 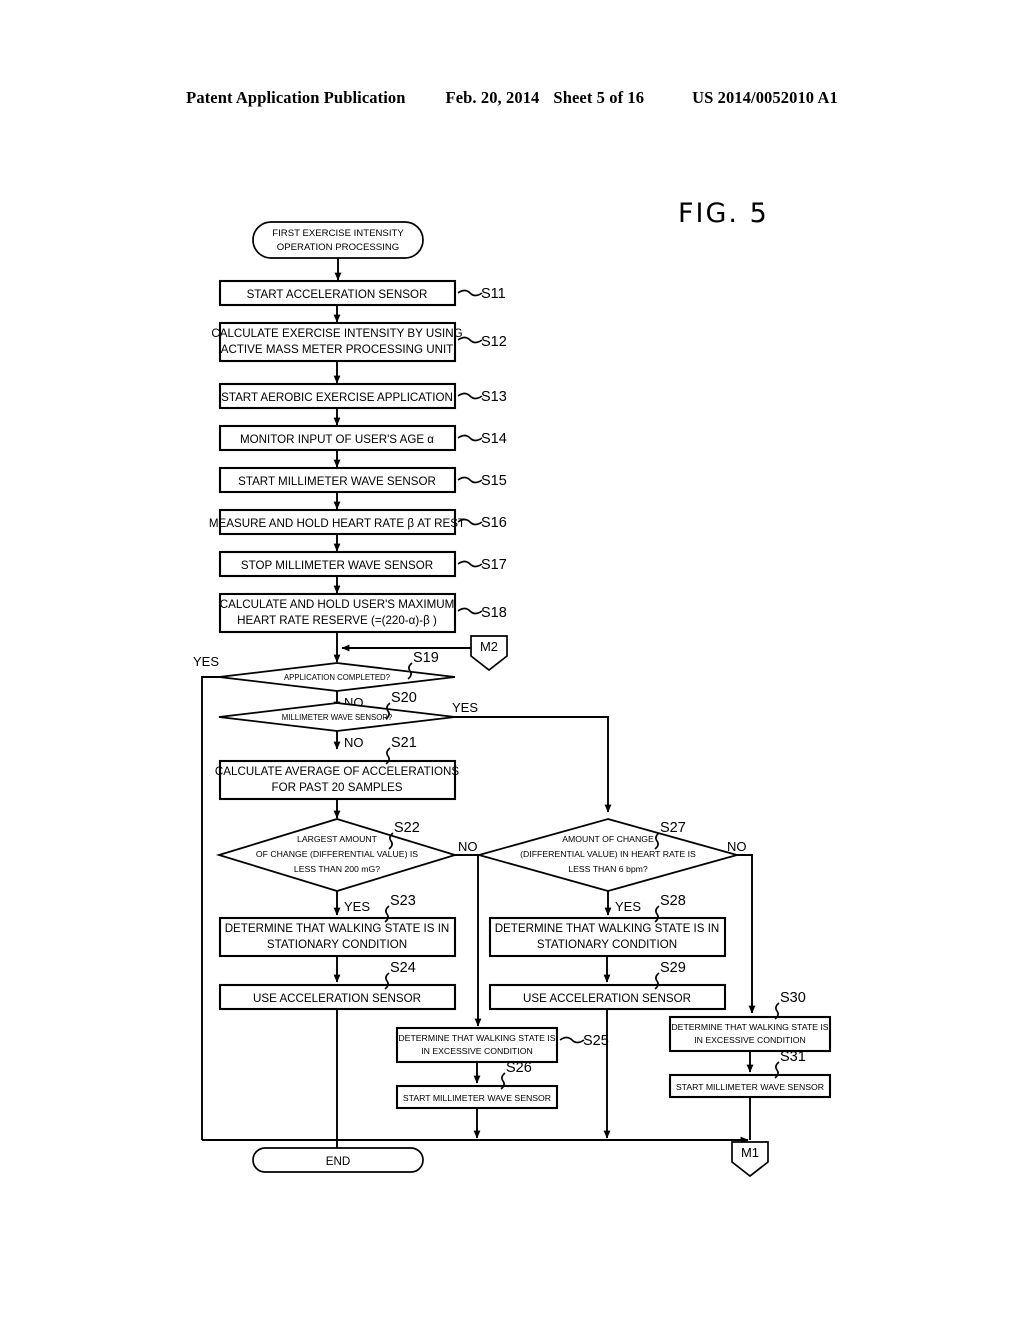 I want to click on svg-text: USE ACCELERATION SENSOR, so click(x=607, y=998).